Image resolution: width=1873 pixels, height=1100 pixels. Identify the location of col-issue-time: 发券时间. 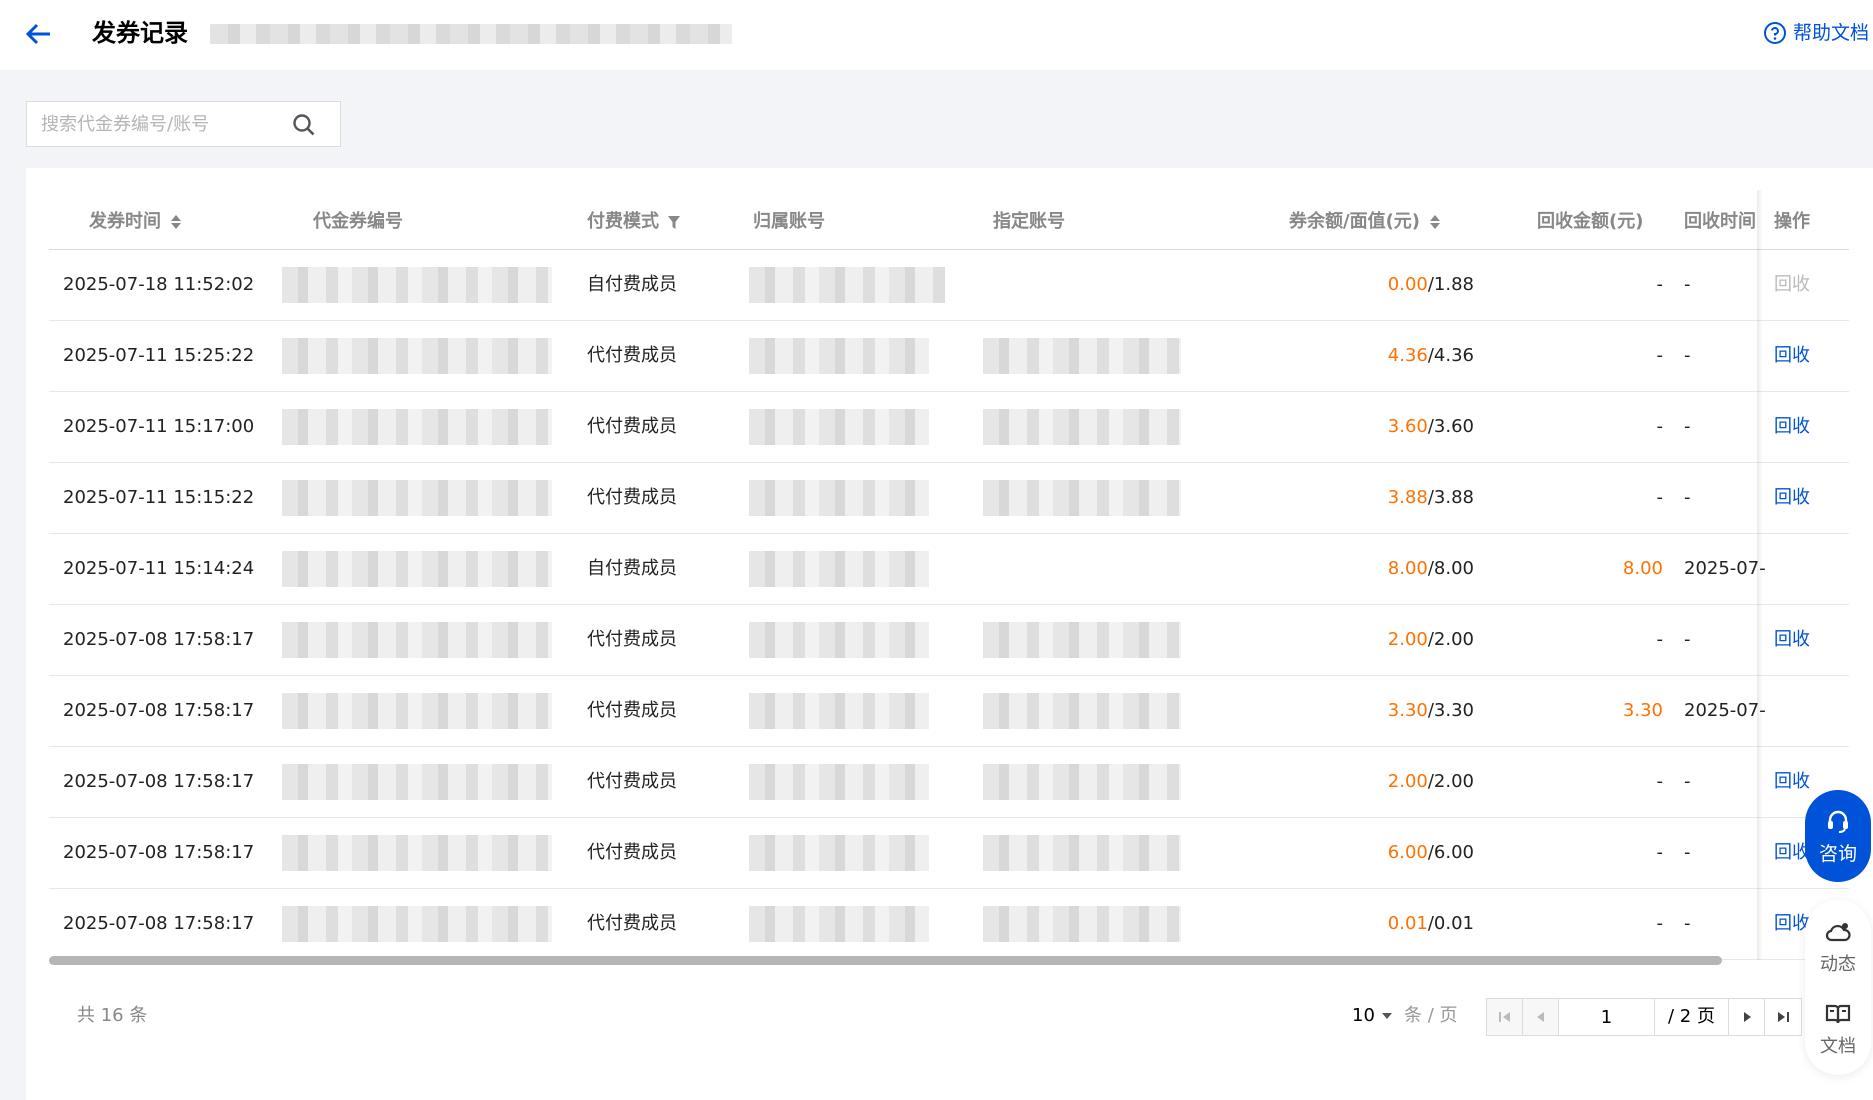
(136, 222).